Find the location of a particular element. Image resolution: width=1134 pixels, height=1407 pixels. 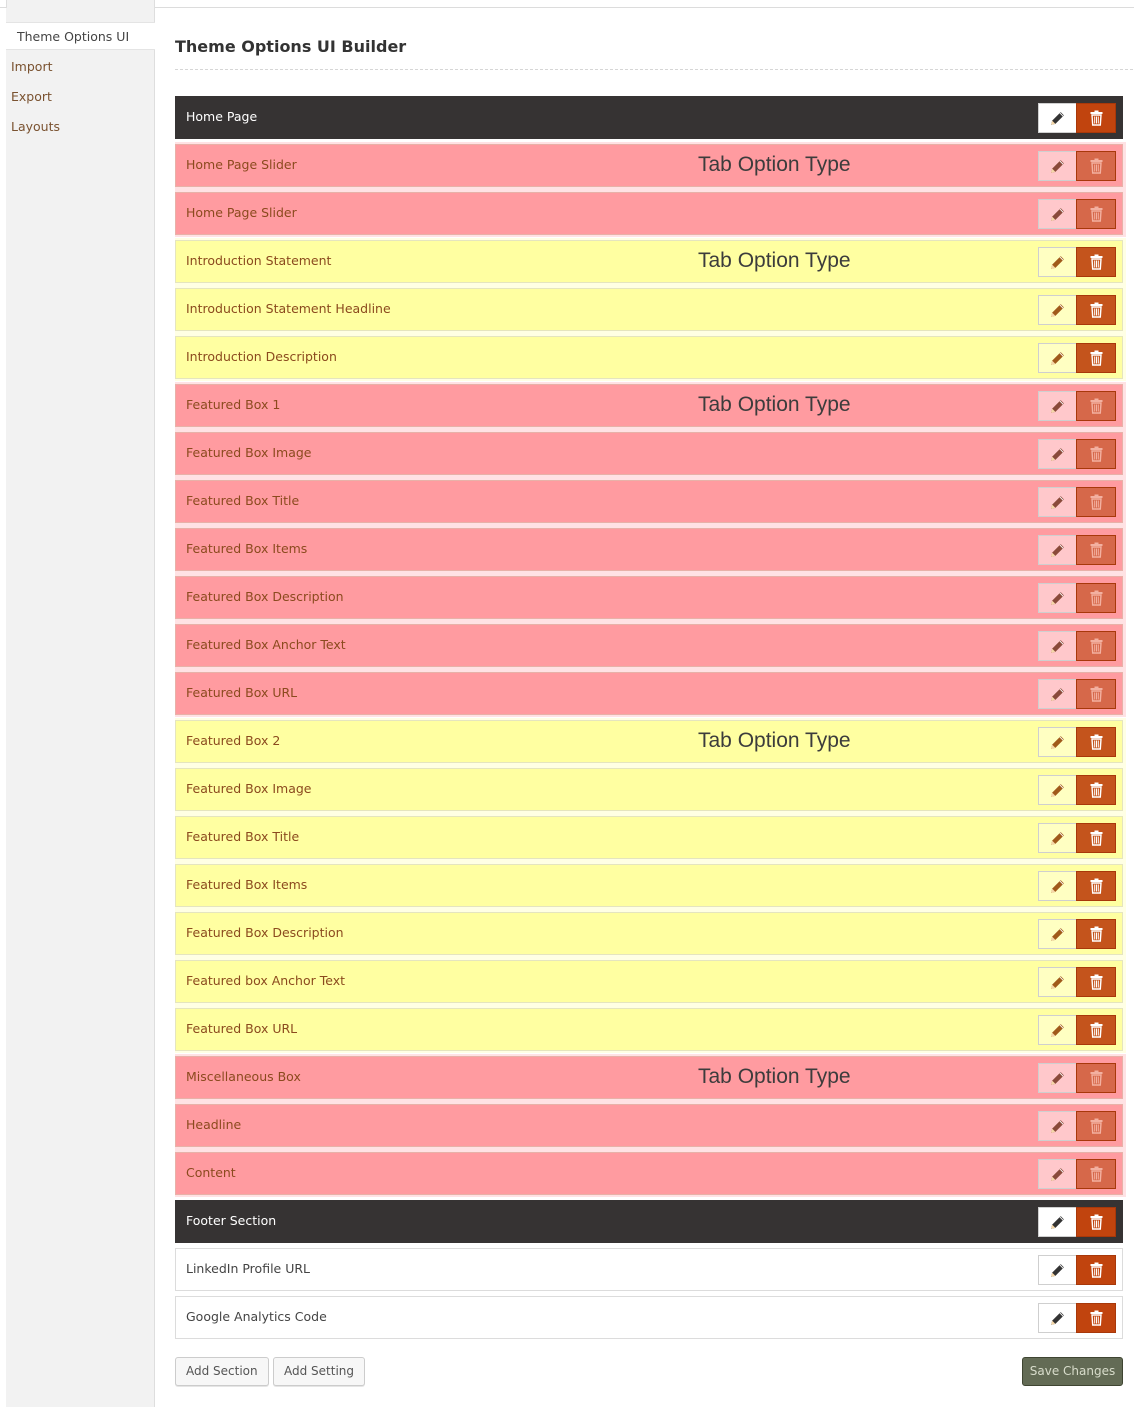

setting-row: LinkedIn Profile URL is located at coordinates (649, 1269).